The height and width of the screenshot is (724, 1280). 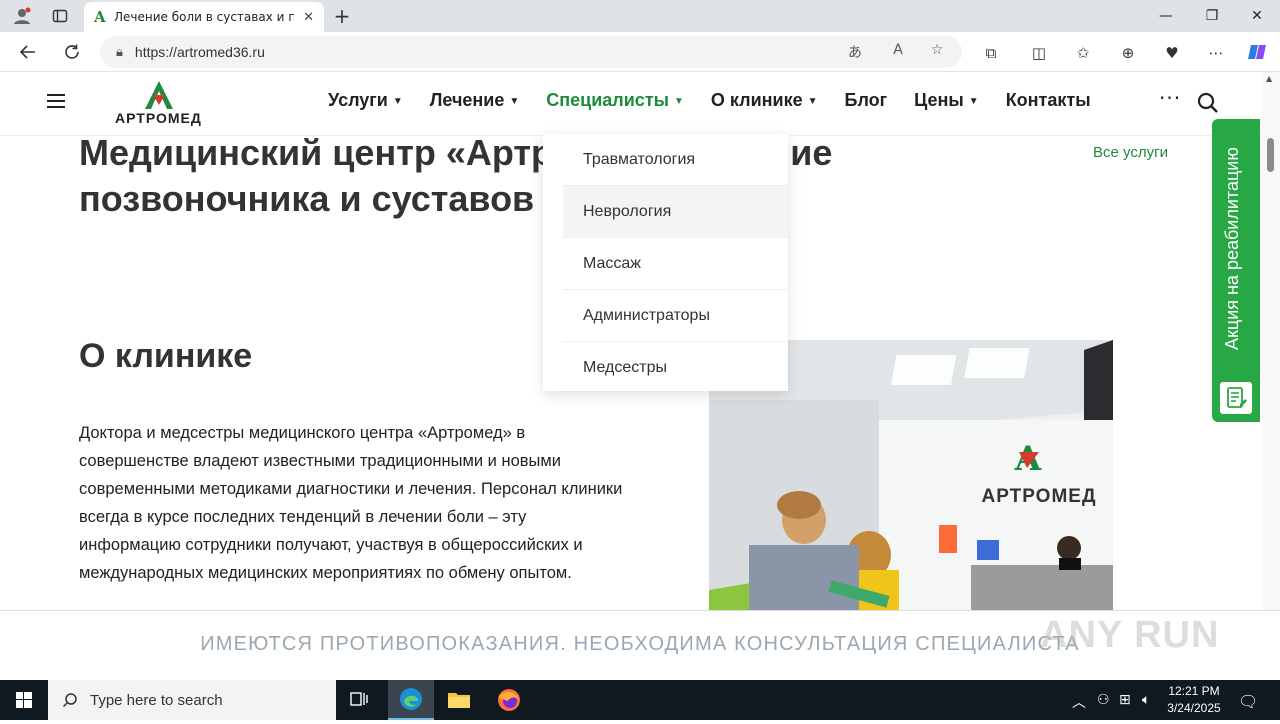 I want to click on tab-title: Лечение боли в суставах и поз, so click(x=204, y=17).